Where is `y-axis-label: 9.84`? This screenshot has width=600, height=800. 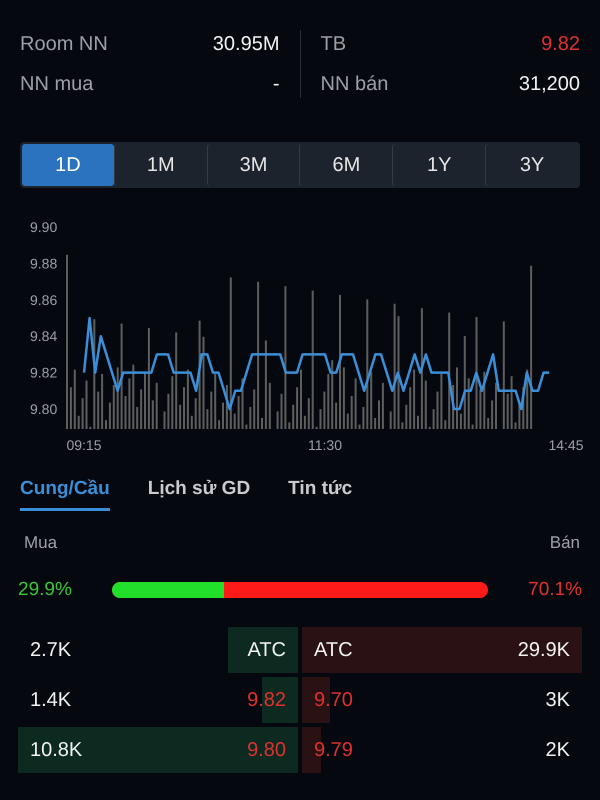
y-axis-label: 9.84 is located at coordinates (44, 336).